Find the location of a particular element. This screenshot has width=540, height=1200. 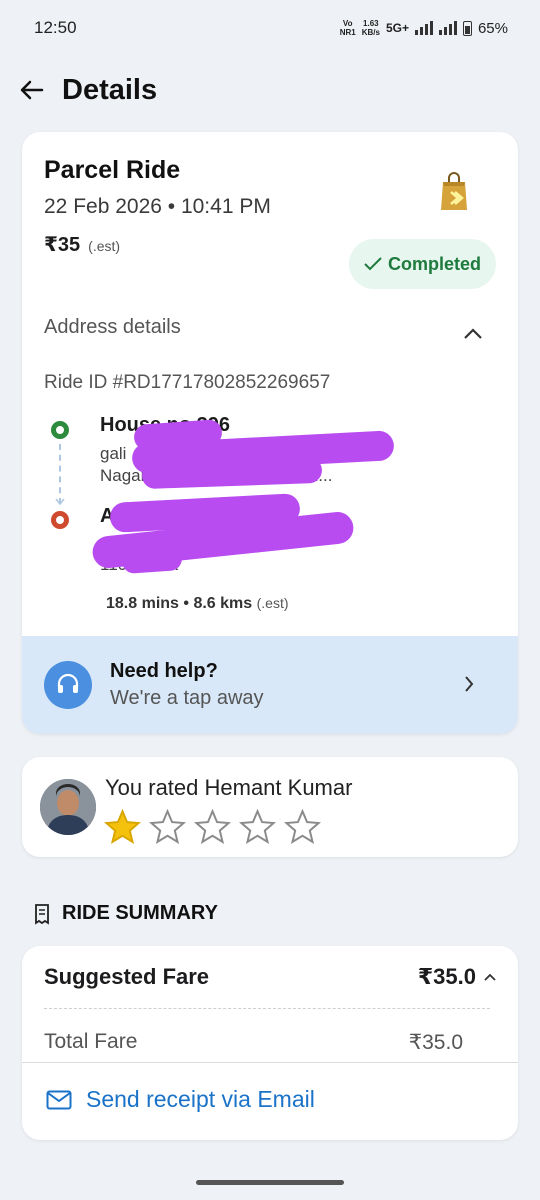

ride-summary-heading: RIDE SUMMARY is located at coordinates (125, 913).